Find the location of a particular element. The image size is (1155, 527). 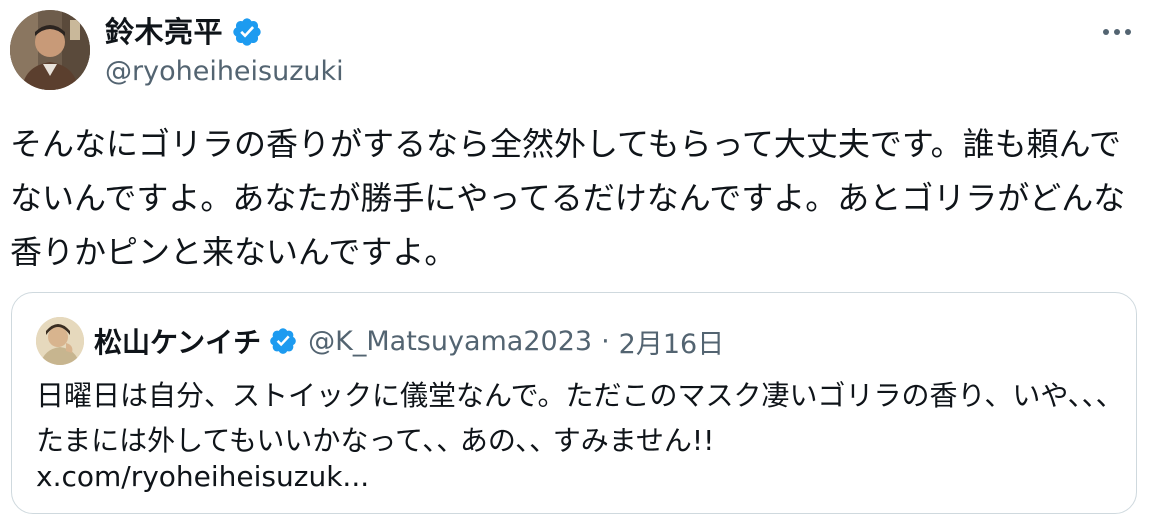

author-avatar is located at coordinates (50, 50).